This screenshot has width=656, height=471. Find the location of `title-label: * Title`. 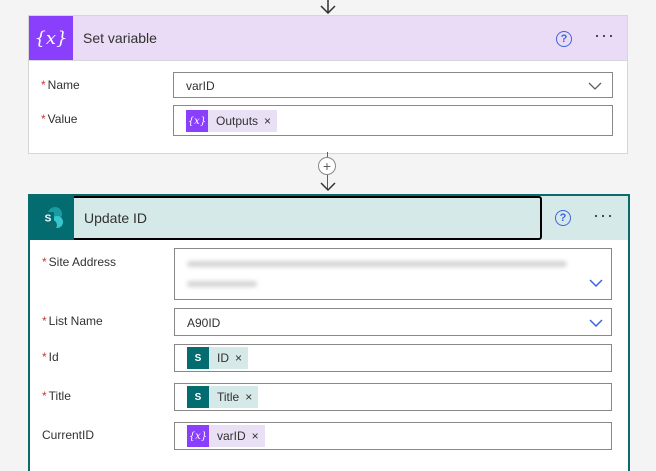

title-label: * Title is located at coordinates (56, 396).